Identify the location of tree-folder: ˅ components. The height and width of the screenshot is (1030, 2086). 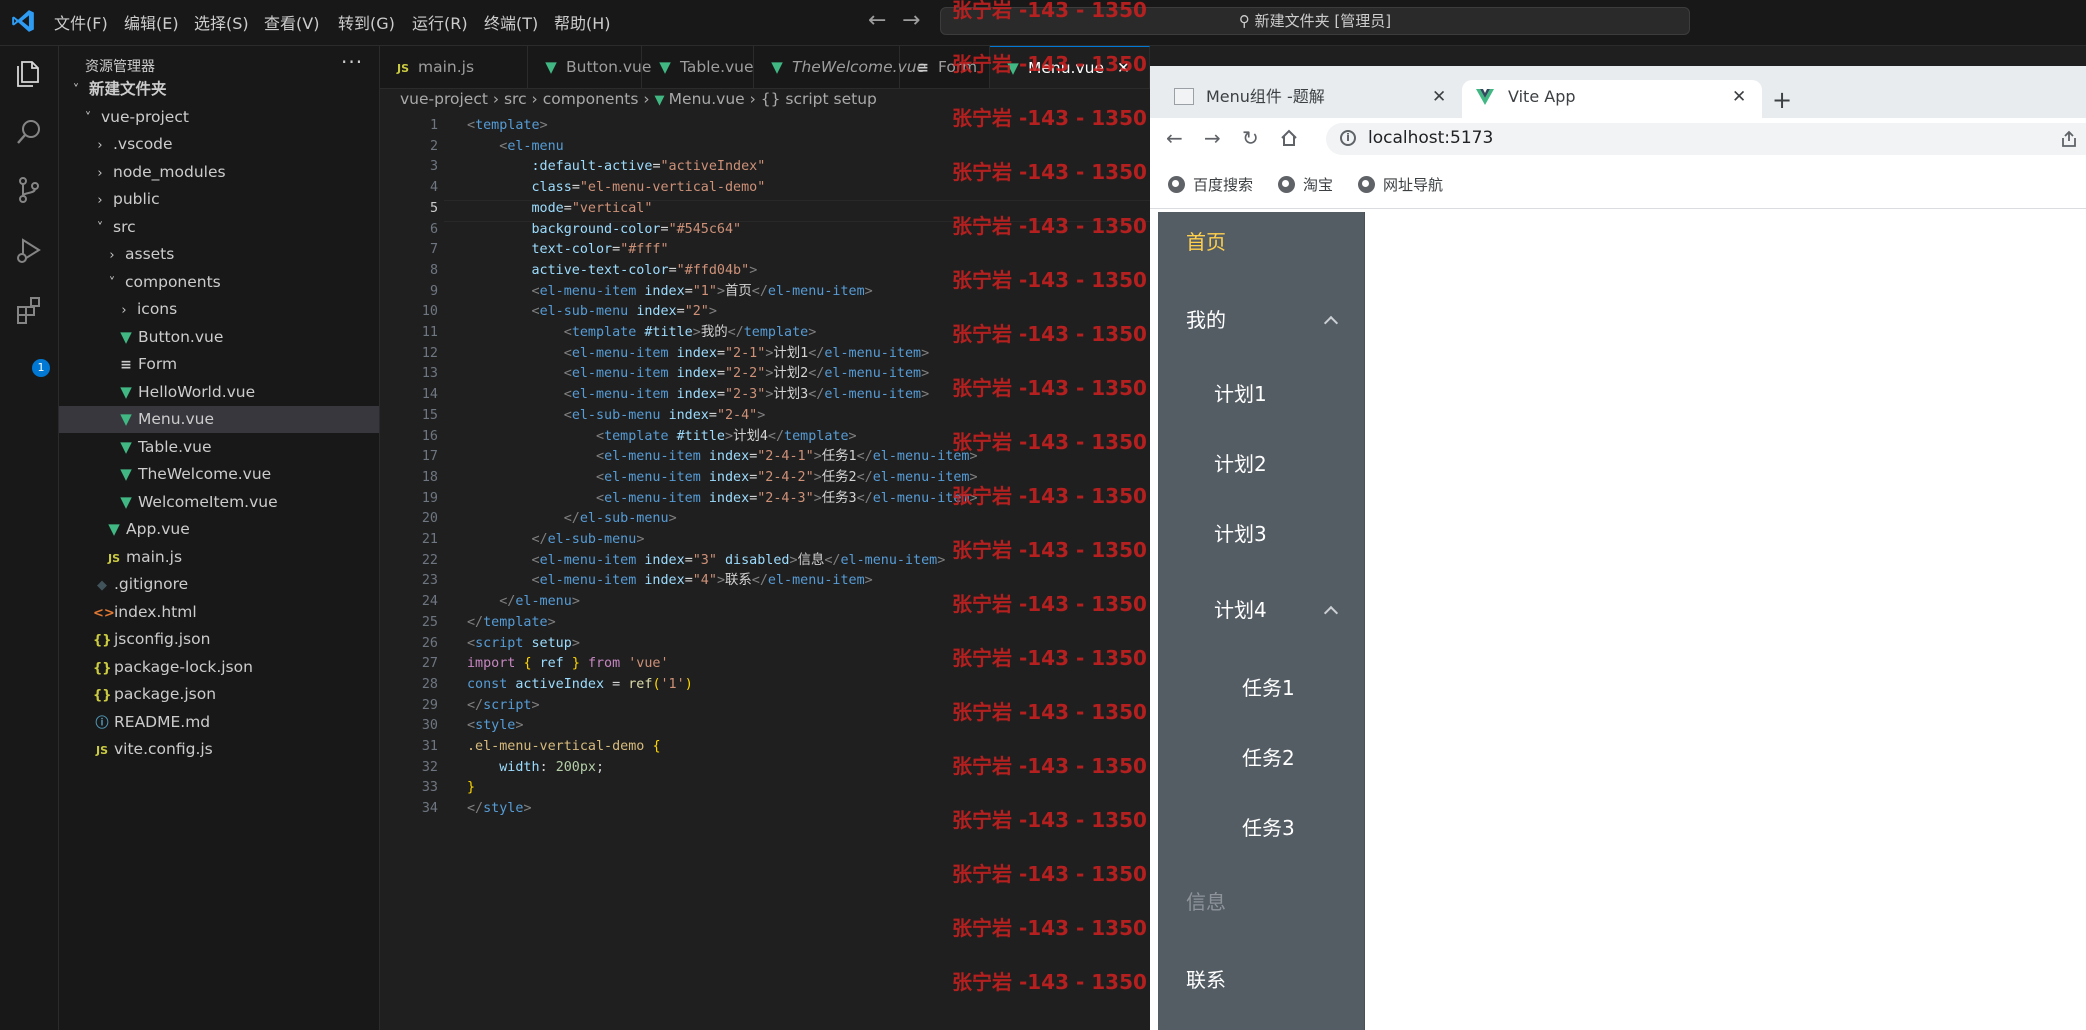
(219, 282).